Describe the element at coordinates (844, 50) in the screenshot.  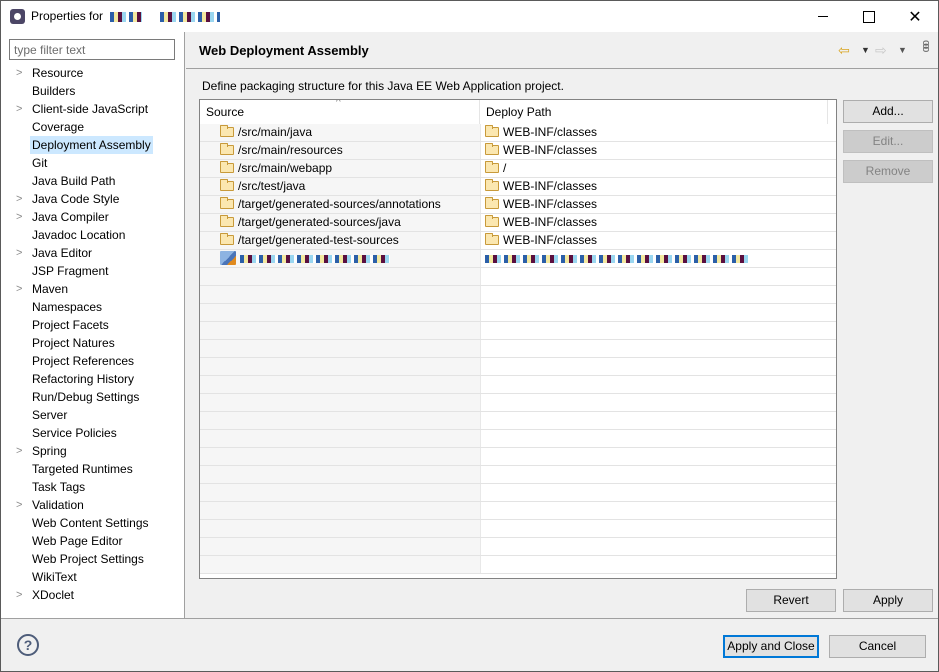
I see `back-arrow-icon: ⇦` at that location.